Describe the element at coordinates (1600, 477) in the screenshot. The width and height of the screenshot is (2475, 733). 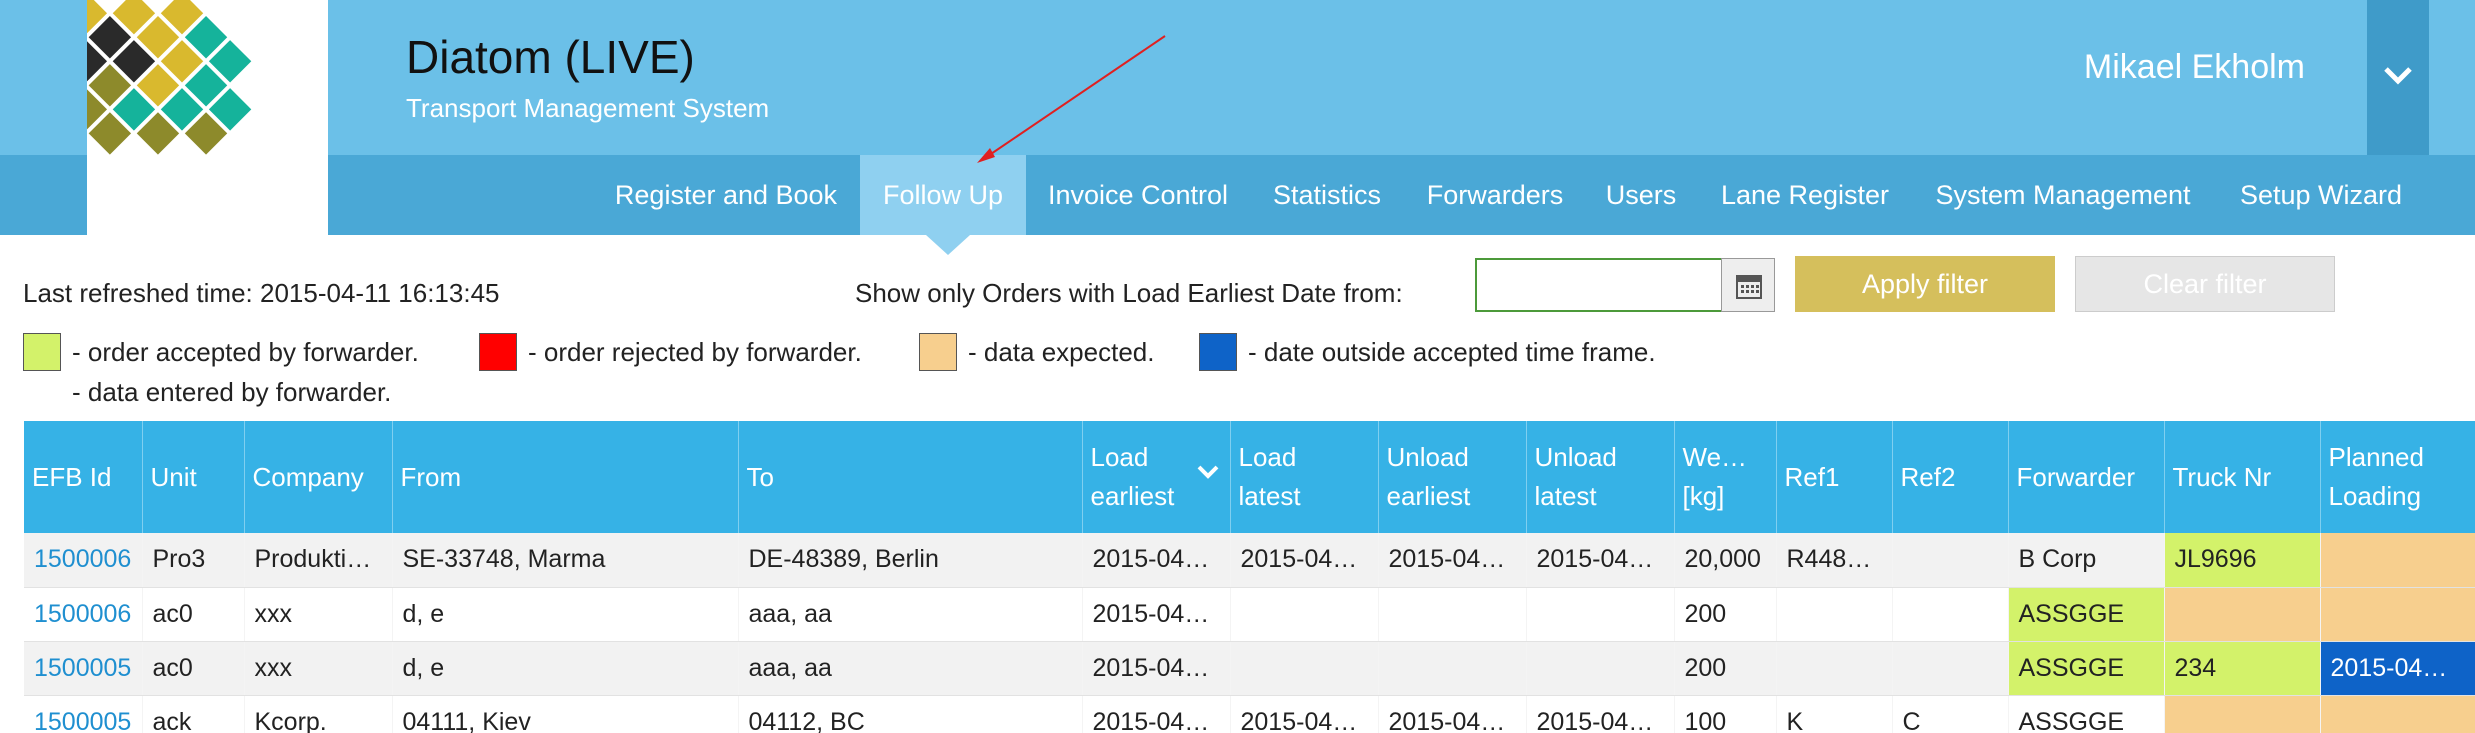
I see `col-unload-latest: Unload latest` at that location.